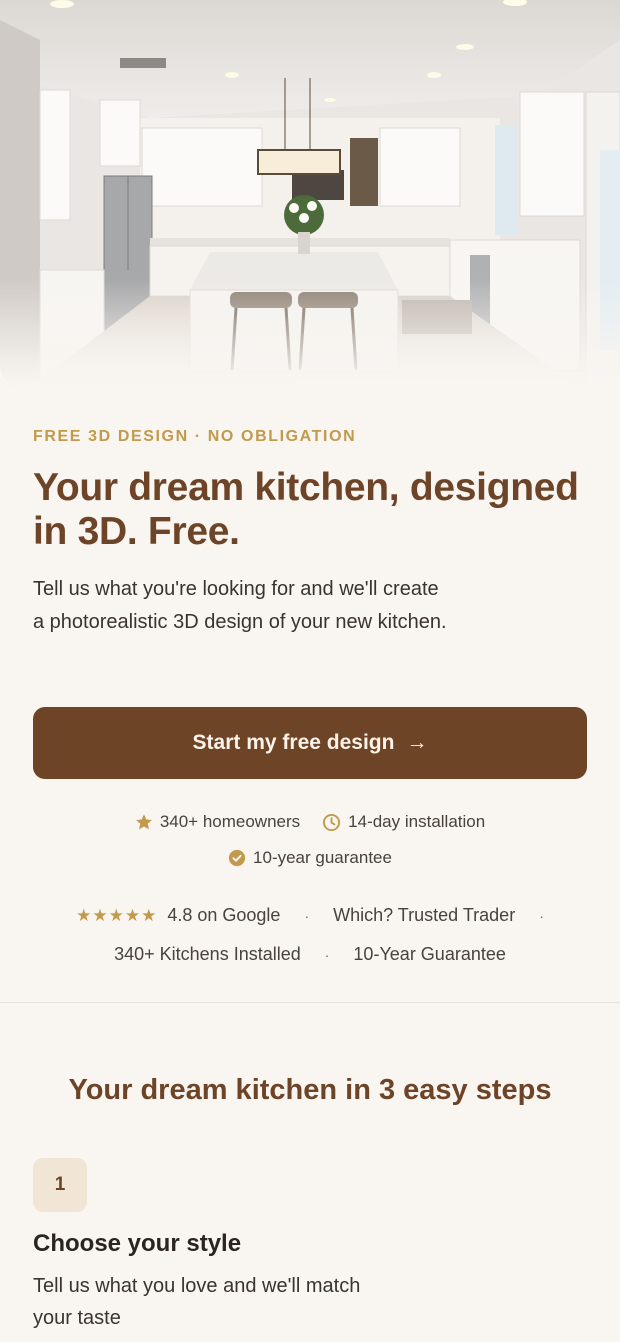 This screenshot has height=1342, width=620. Describe the element at coordinates (195, 436) in the screenshot. I see `eyebrow-text: FREE 3D DESIGN · NO OBLIGATION` at that location.